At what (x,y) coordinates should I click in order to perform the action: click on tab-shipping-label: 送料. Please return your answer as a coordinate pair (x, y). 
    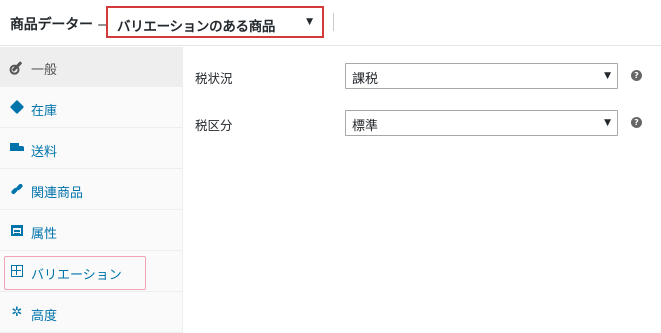
    Looking at the image, I should click on (44, 152).